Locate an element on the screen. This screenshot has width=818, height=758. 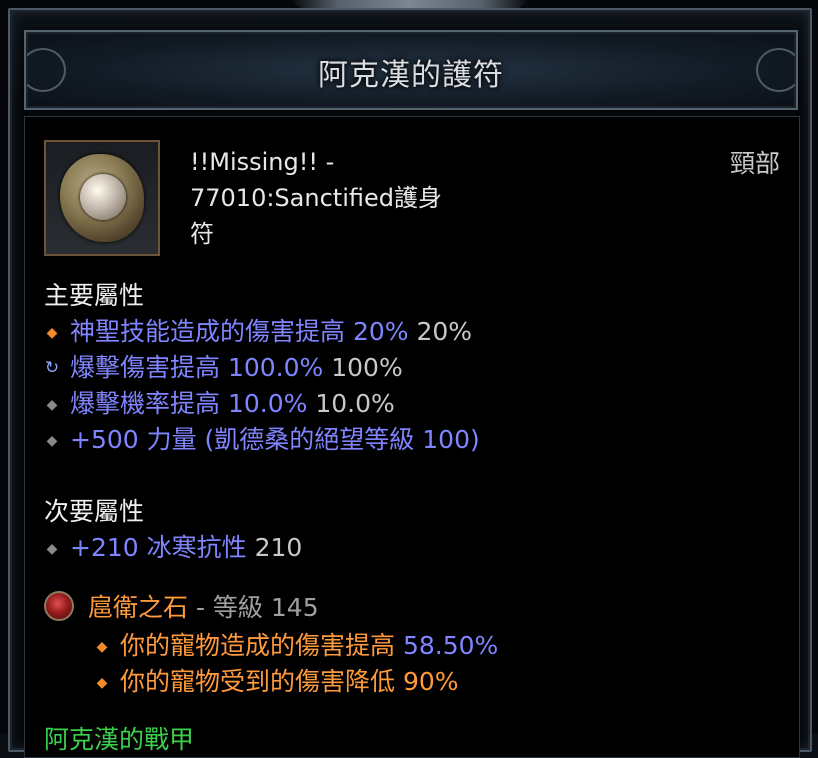
gem-effect: ◆ 你的寵物受到的傷害降低 90% is located at coordinates (276, 680).